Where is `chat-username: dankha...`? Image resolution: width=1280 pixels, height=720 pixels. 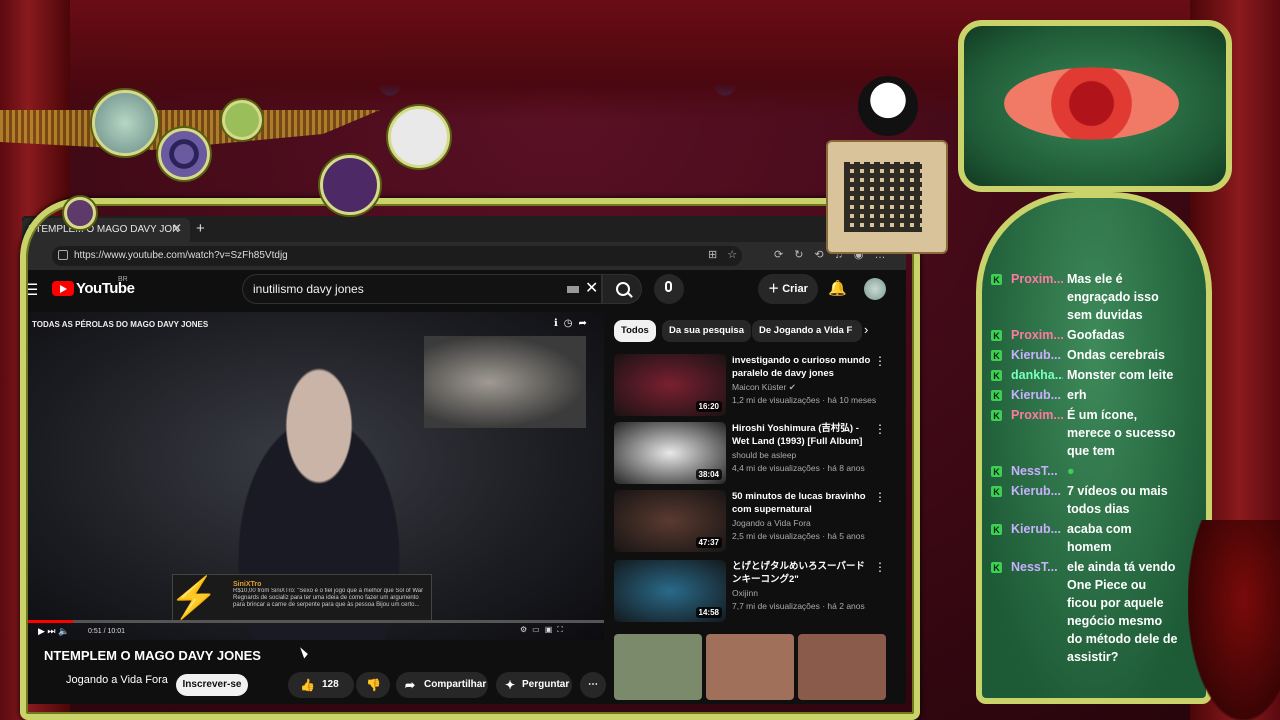
chat-username: dankha... is located at coordinates (1037, 375).